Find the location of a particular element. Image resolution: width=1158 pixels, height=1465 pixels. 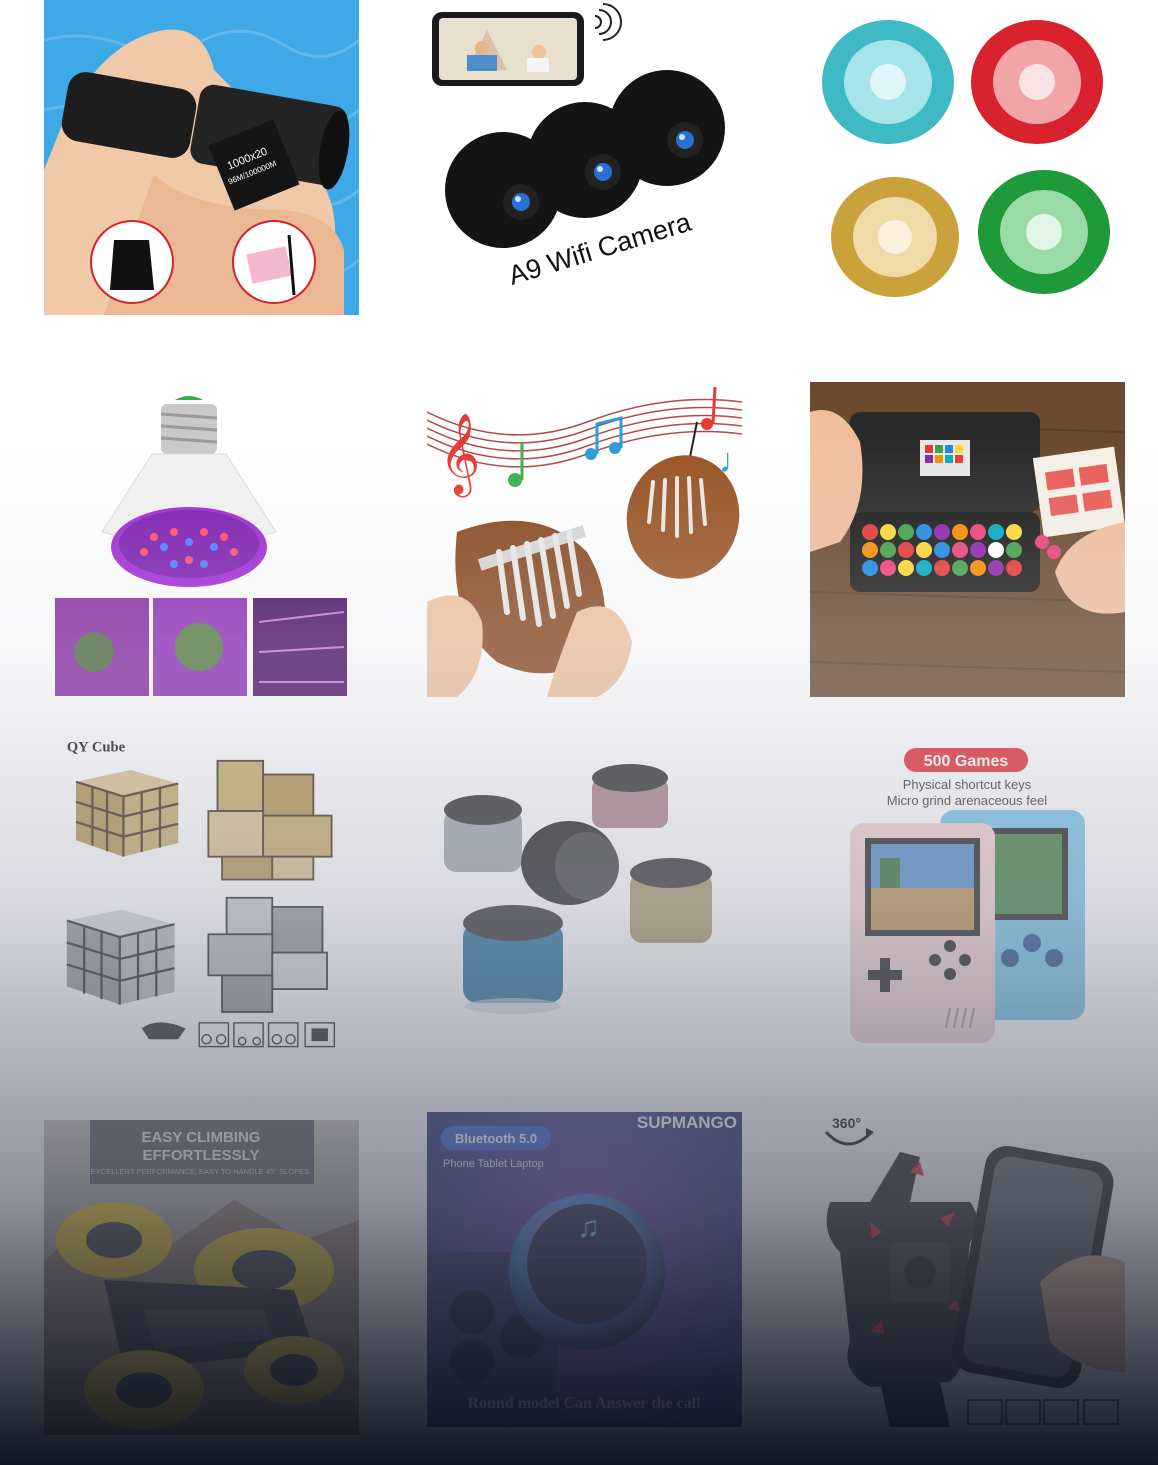

mini-kalimba-image: 𝄞 ♩ is located at coordinates (584, 539).